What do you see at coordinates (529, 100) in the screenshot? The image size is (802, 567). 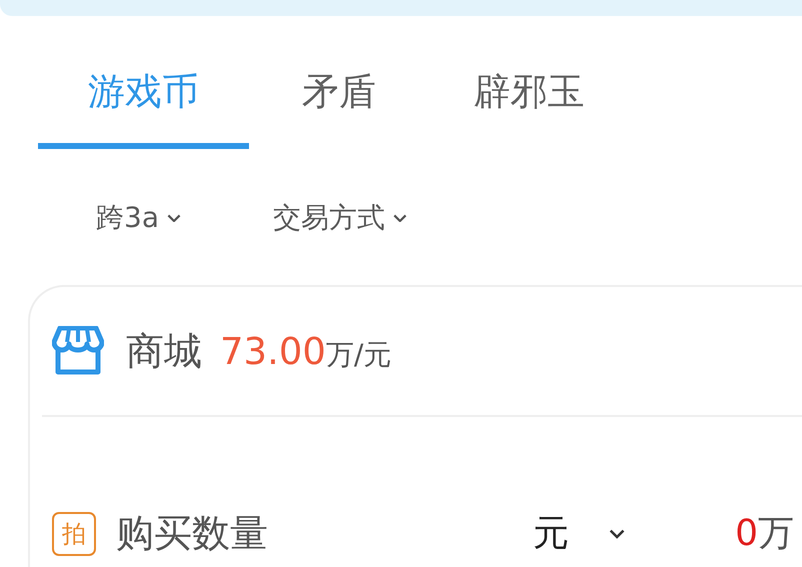 I see `tab: 辟邪玉` at bounding box center [529, 100].